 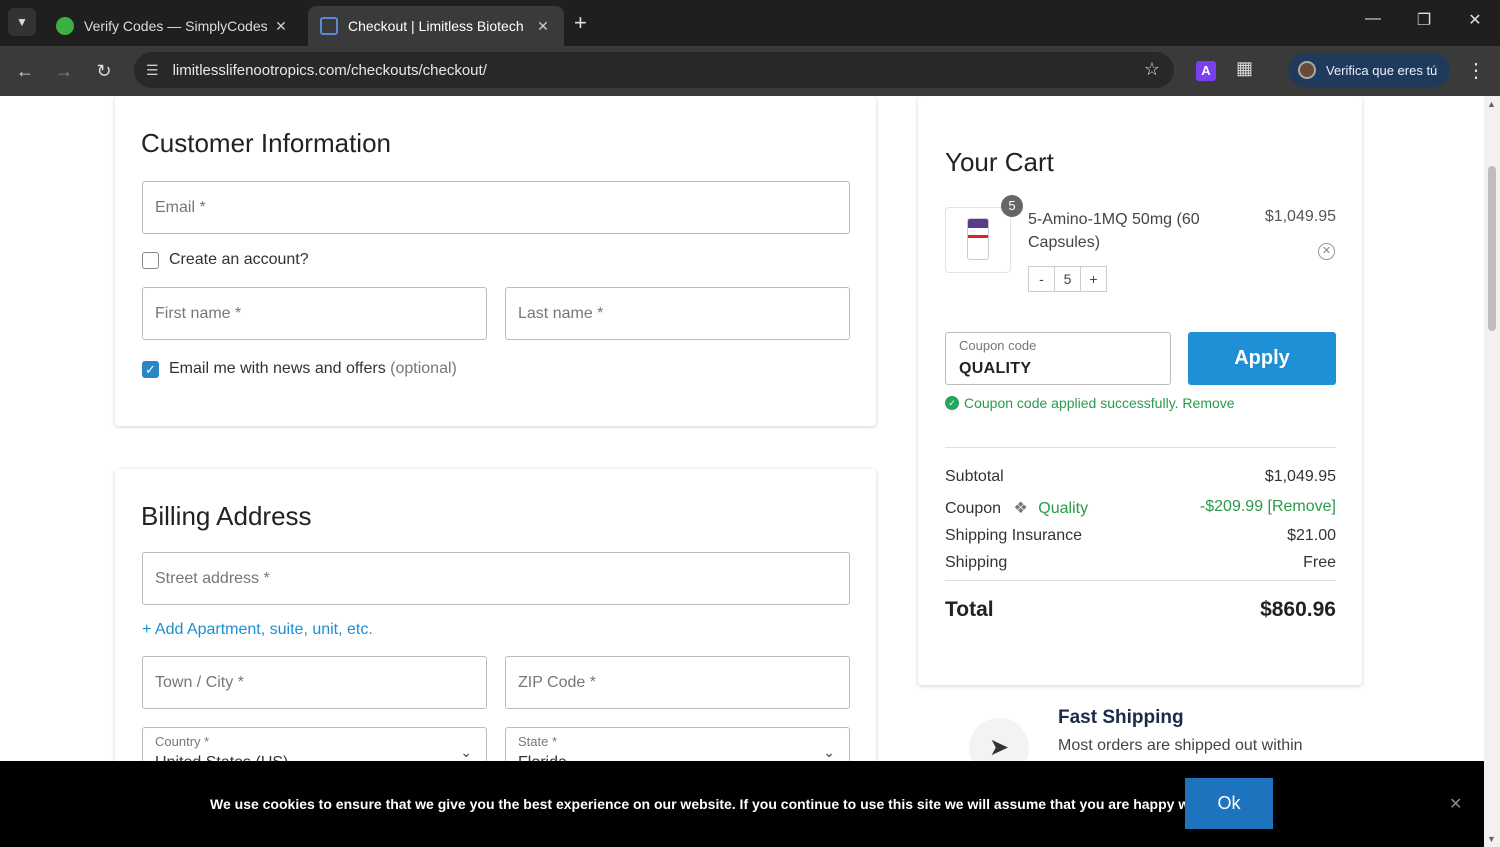 I want to click on site-settings-icon: ☰, so click(x=152, y=70).